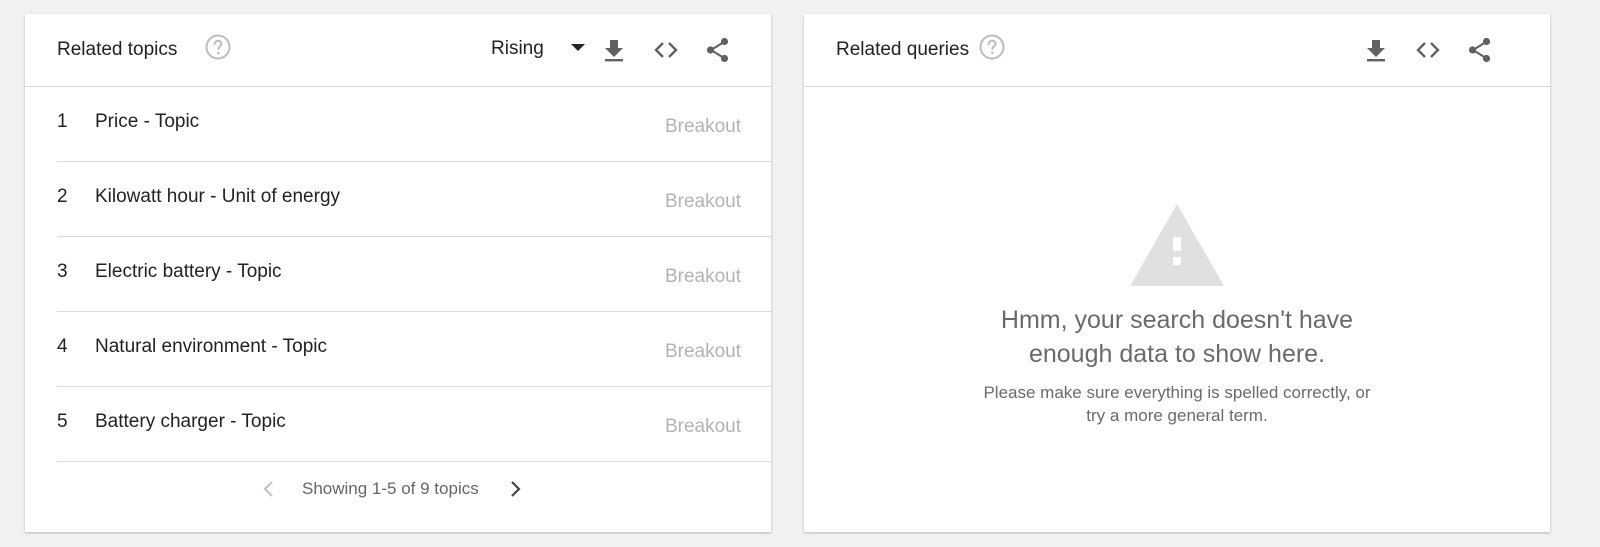 The height and width of the screenshot is (547, 1600). Describe the element at coordinates (1177, 320) in the screenshot. I see `empty-state-title-line: Hmm, your search doesn't have` at that location.